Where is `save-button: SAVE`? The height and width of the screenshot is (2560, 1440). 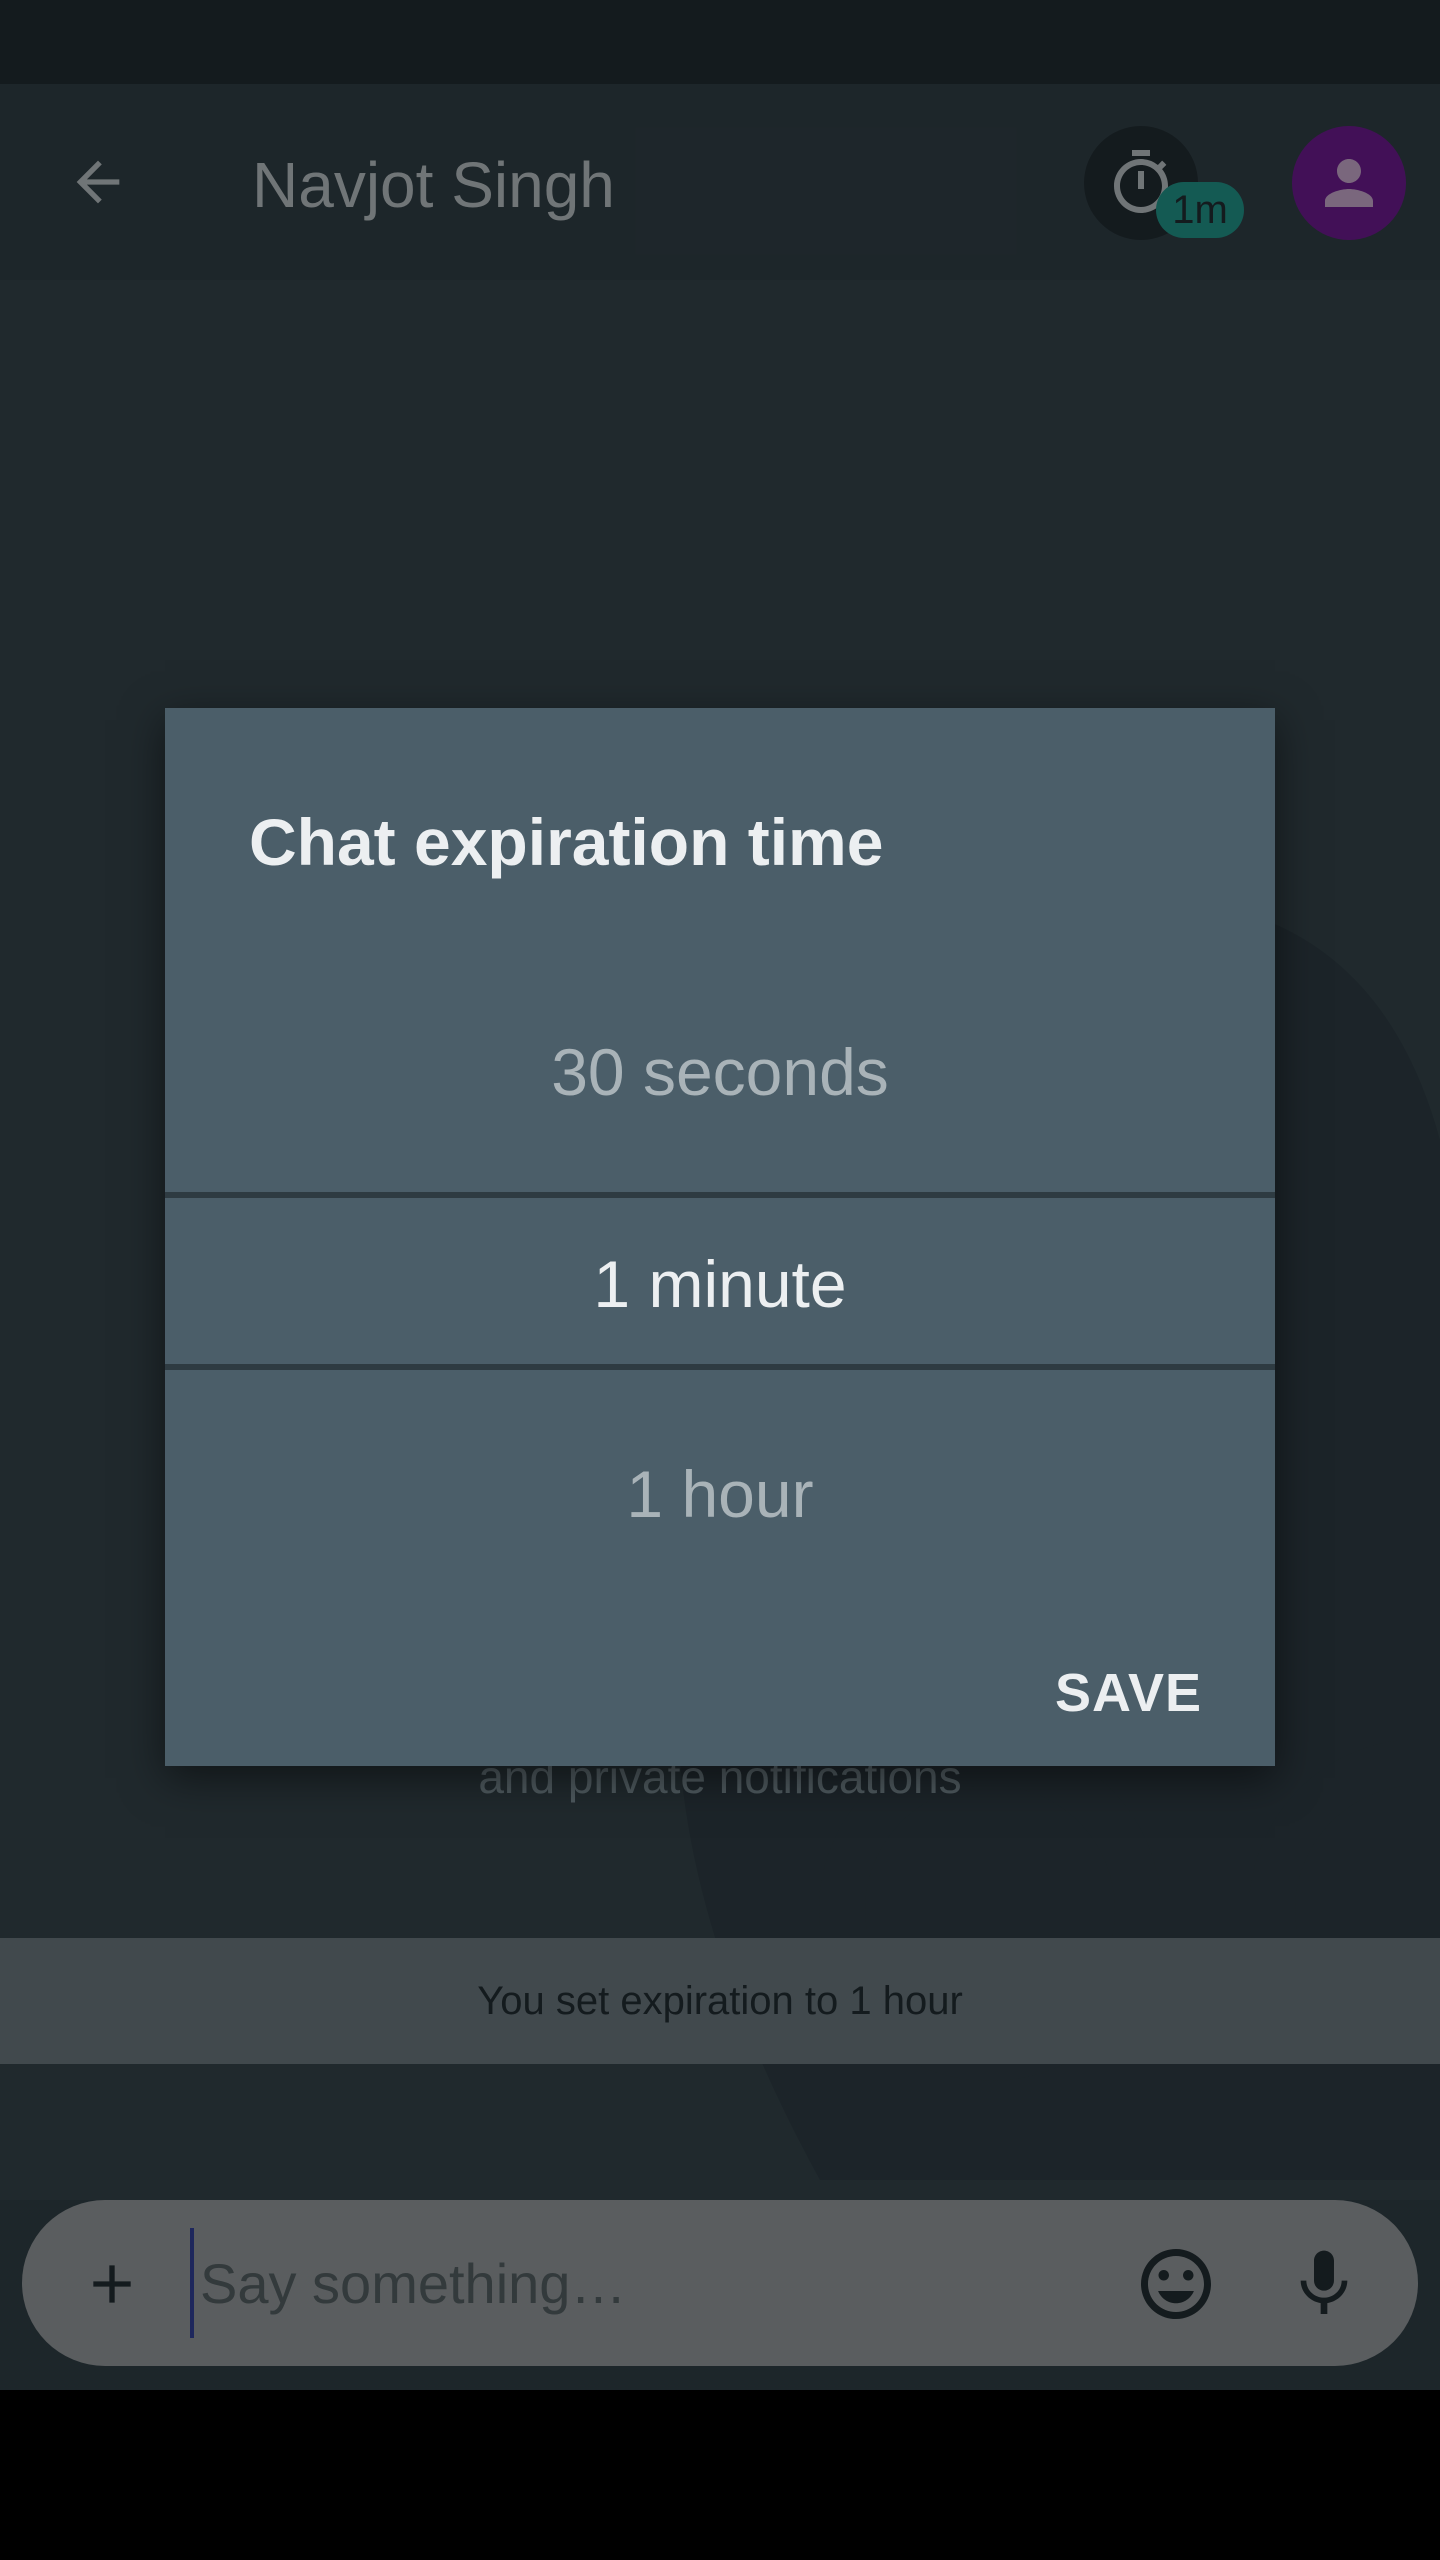 save-button: SAVE is located at coordinates (1128, 1693).